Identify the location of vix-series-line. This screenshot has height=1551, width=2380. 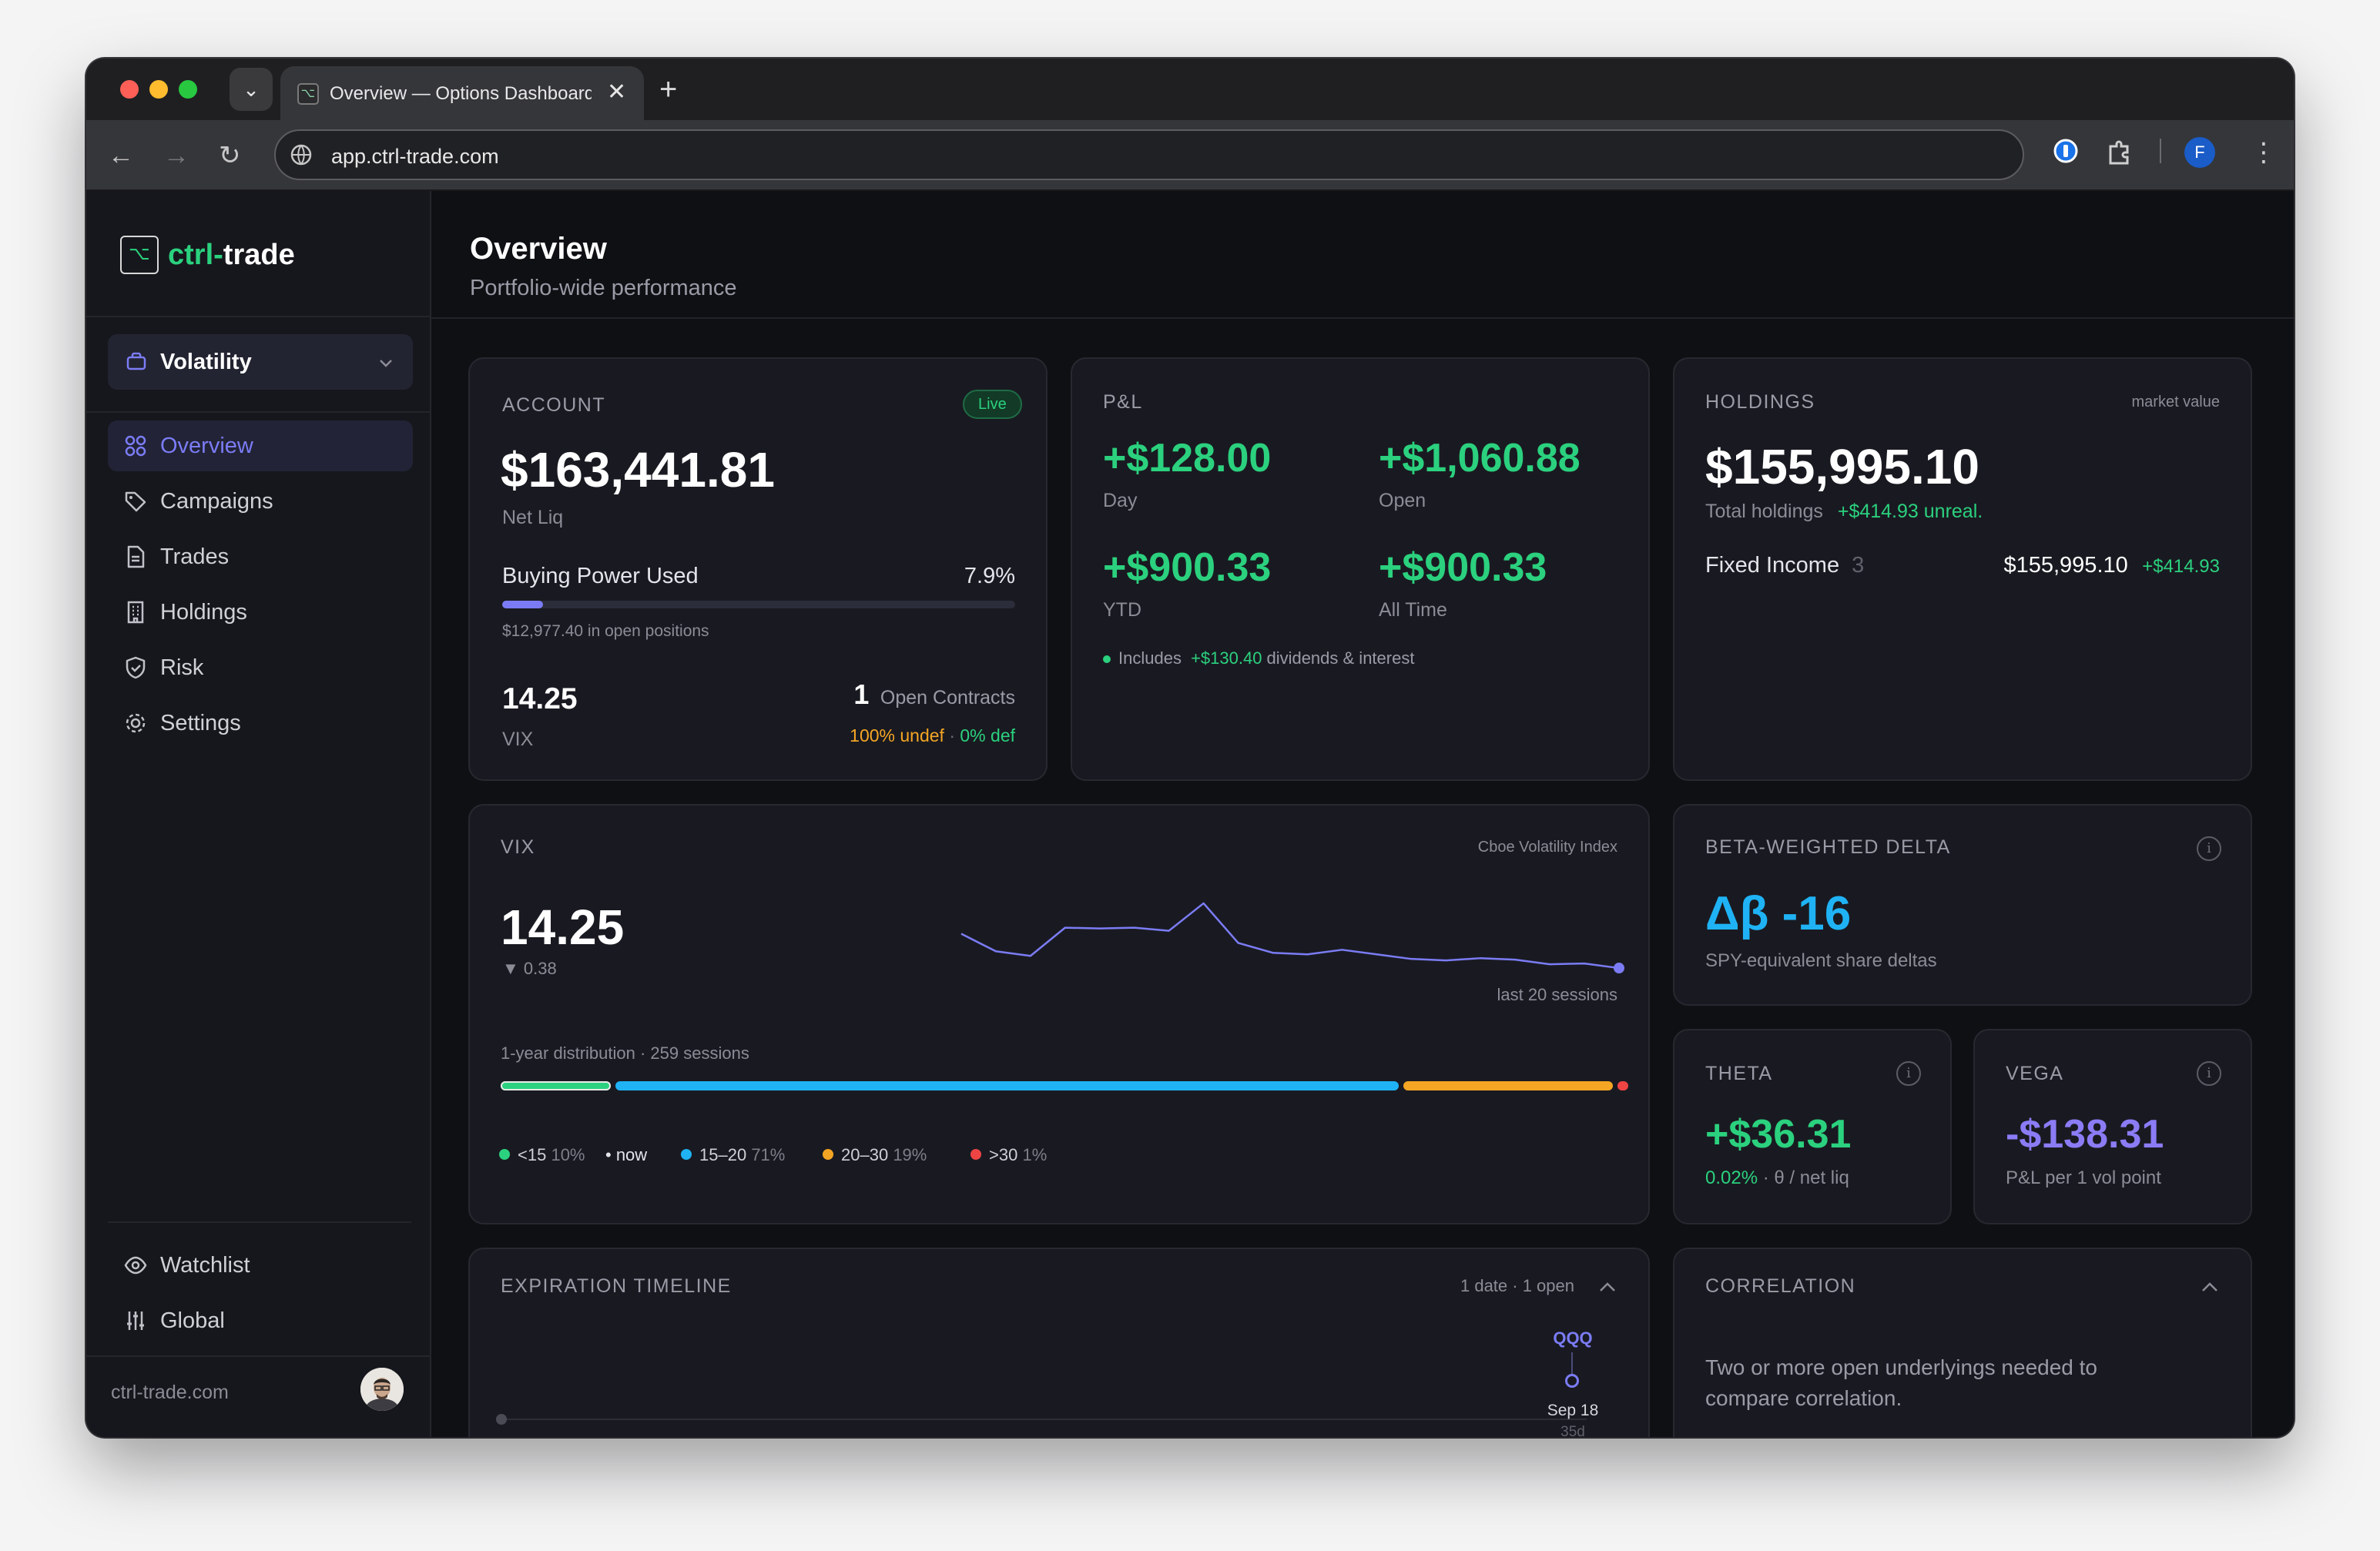
(1290, 936).